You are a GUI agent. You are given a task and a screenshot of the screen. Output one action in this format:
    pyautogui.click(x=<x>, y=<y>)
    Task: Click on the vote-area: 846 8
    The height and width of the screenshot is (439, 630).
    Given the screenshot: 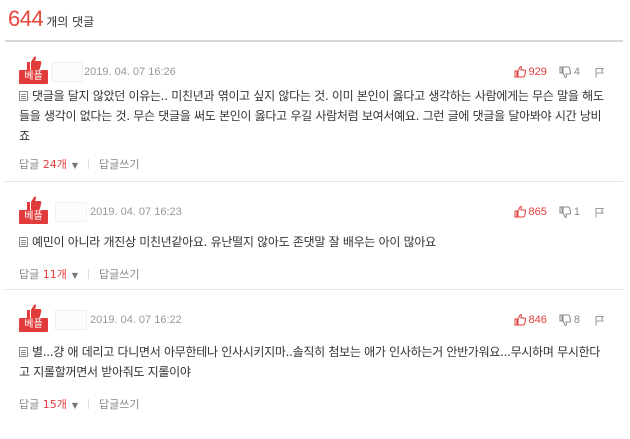 What is the action you would take?
    pyautogui.click(x=559, y=320)
    